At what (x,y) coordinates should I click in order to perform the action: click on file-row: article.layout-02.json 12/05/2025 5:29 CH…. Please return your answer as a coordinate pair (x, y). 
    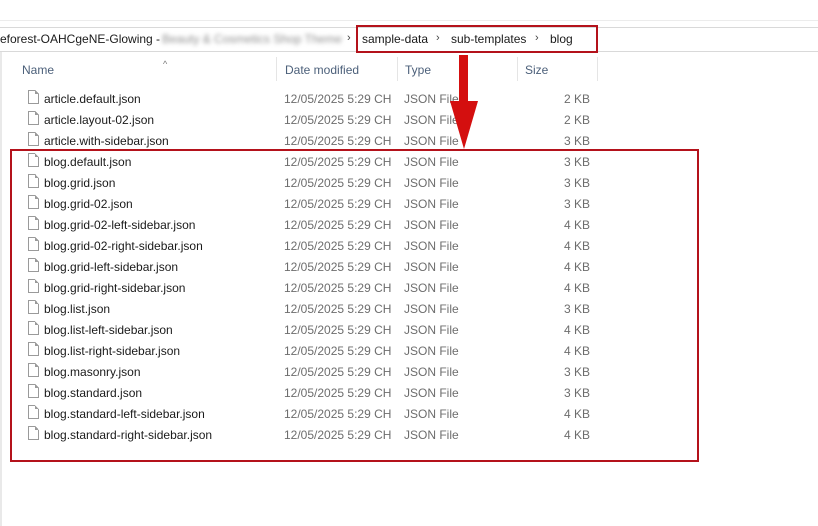
    Looking at the image, I should click on (409, 119).